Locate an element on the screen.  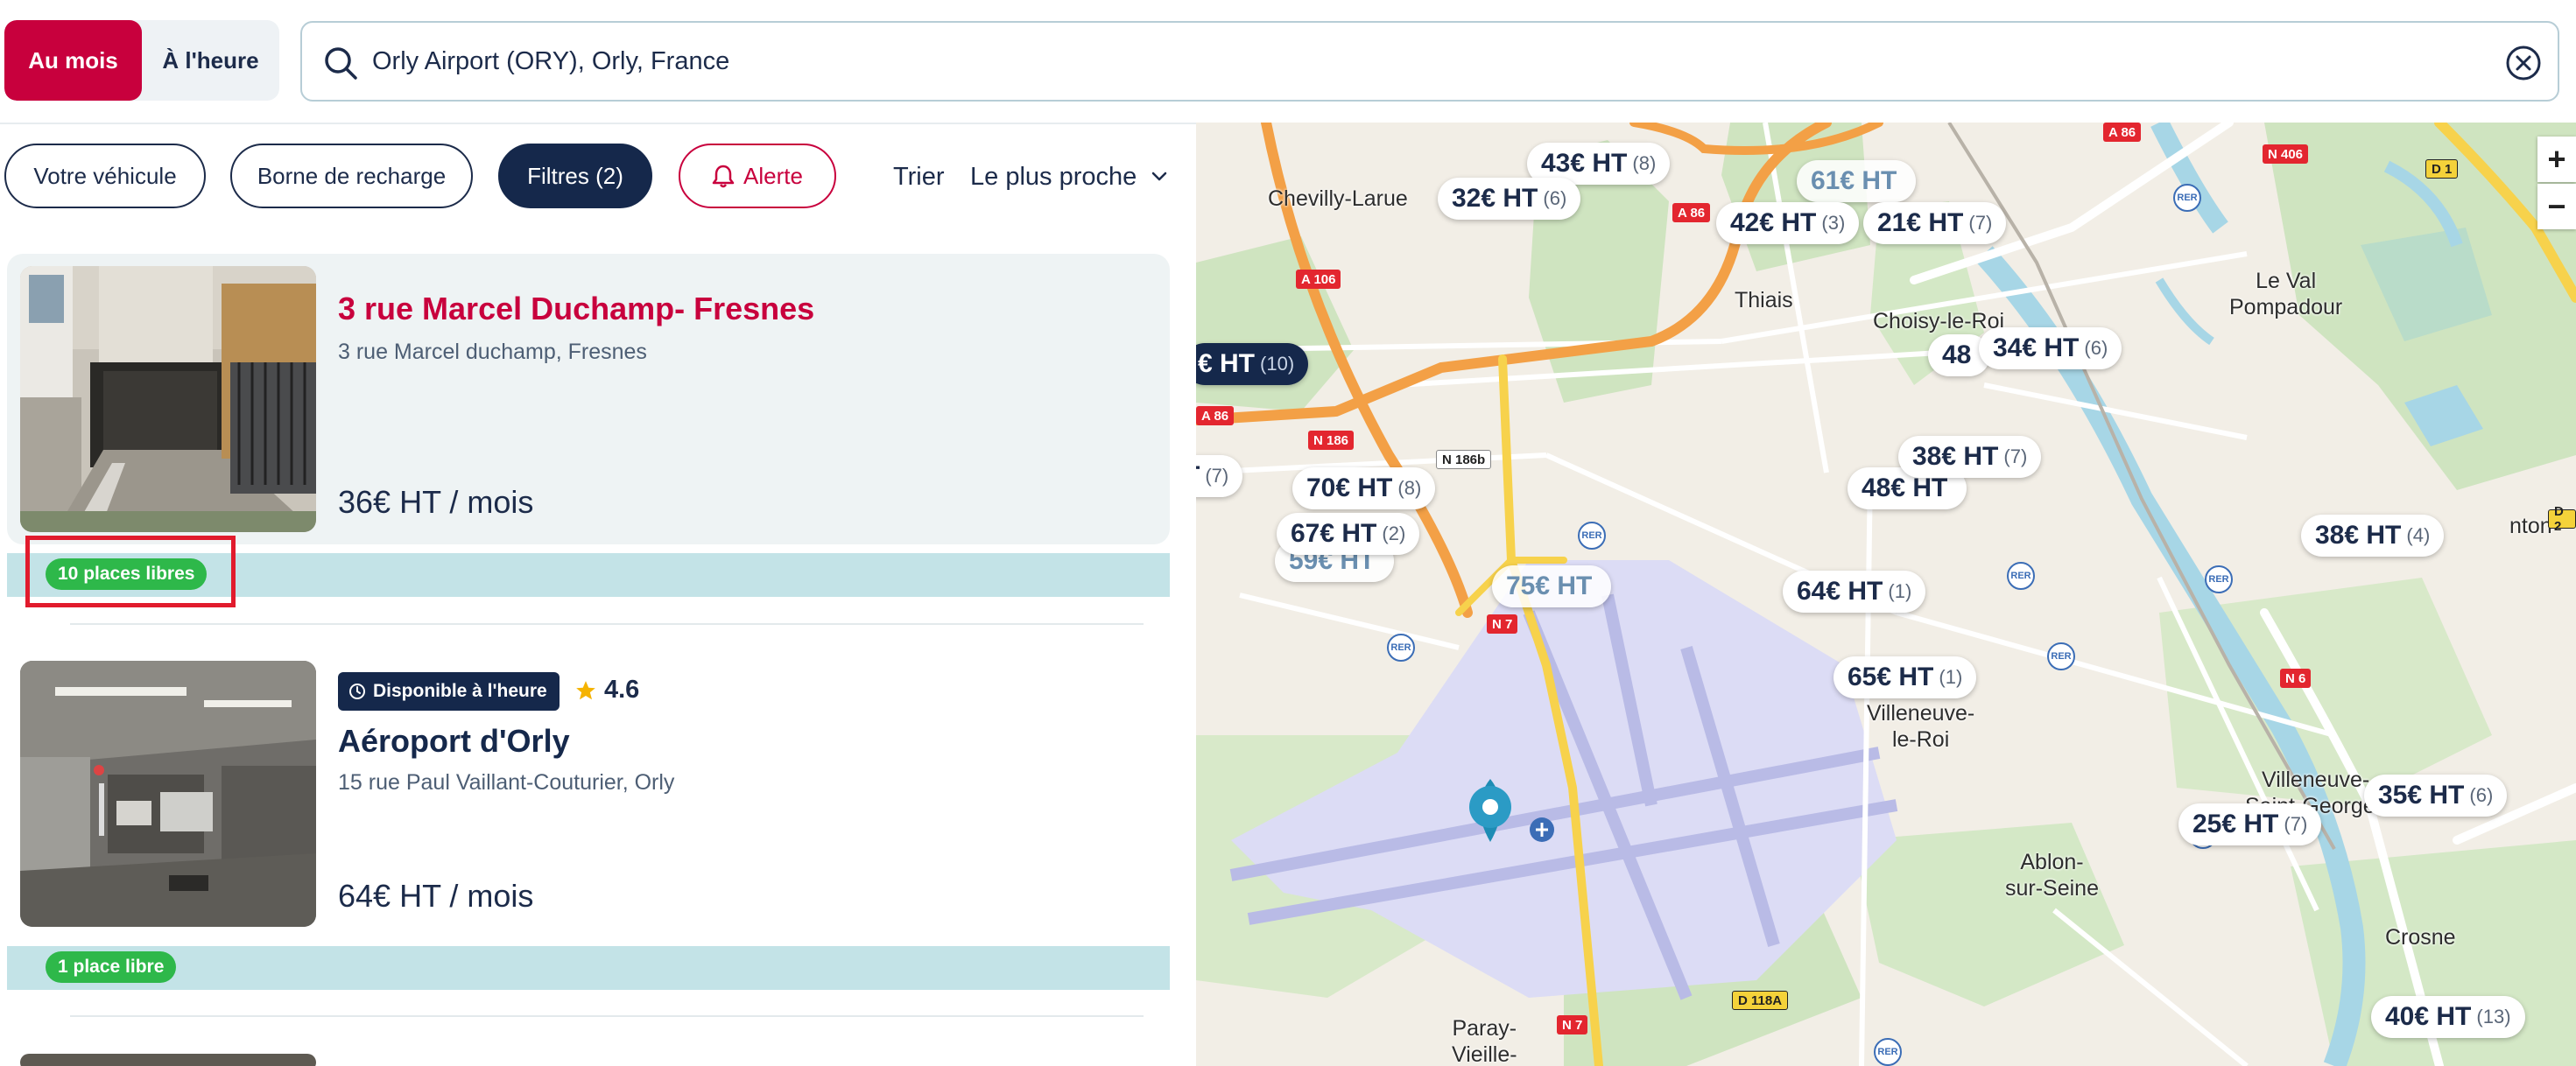
marker-count: (2) is located at coordinates (1394, 533).